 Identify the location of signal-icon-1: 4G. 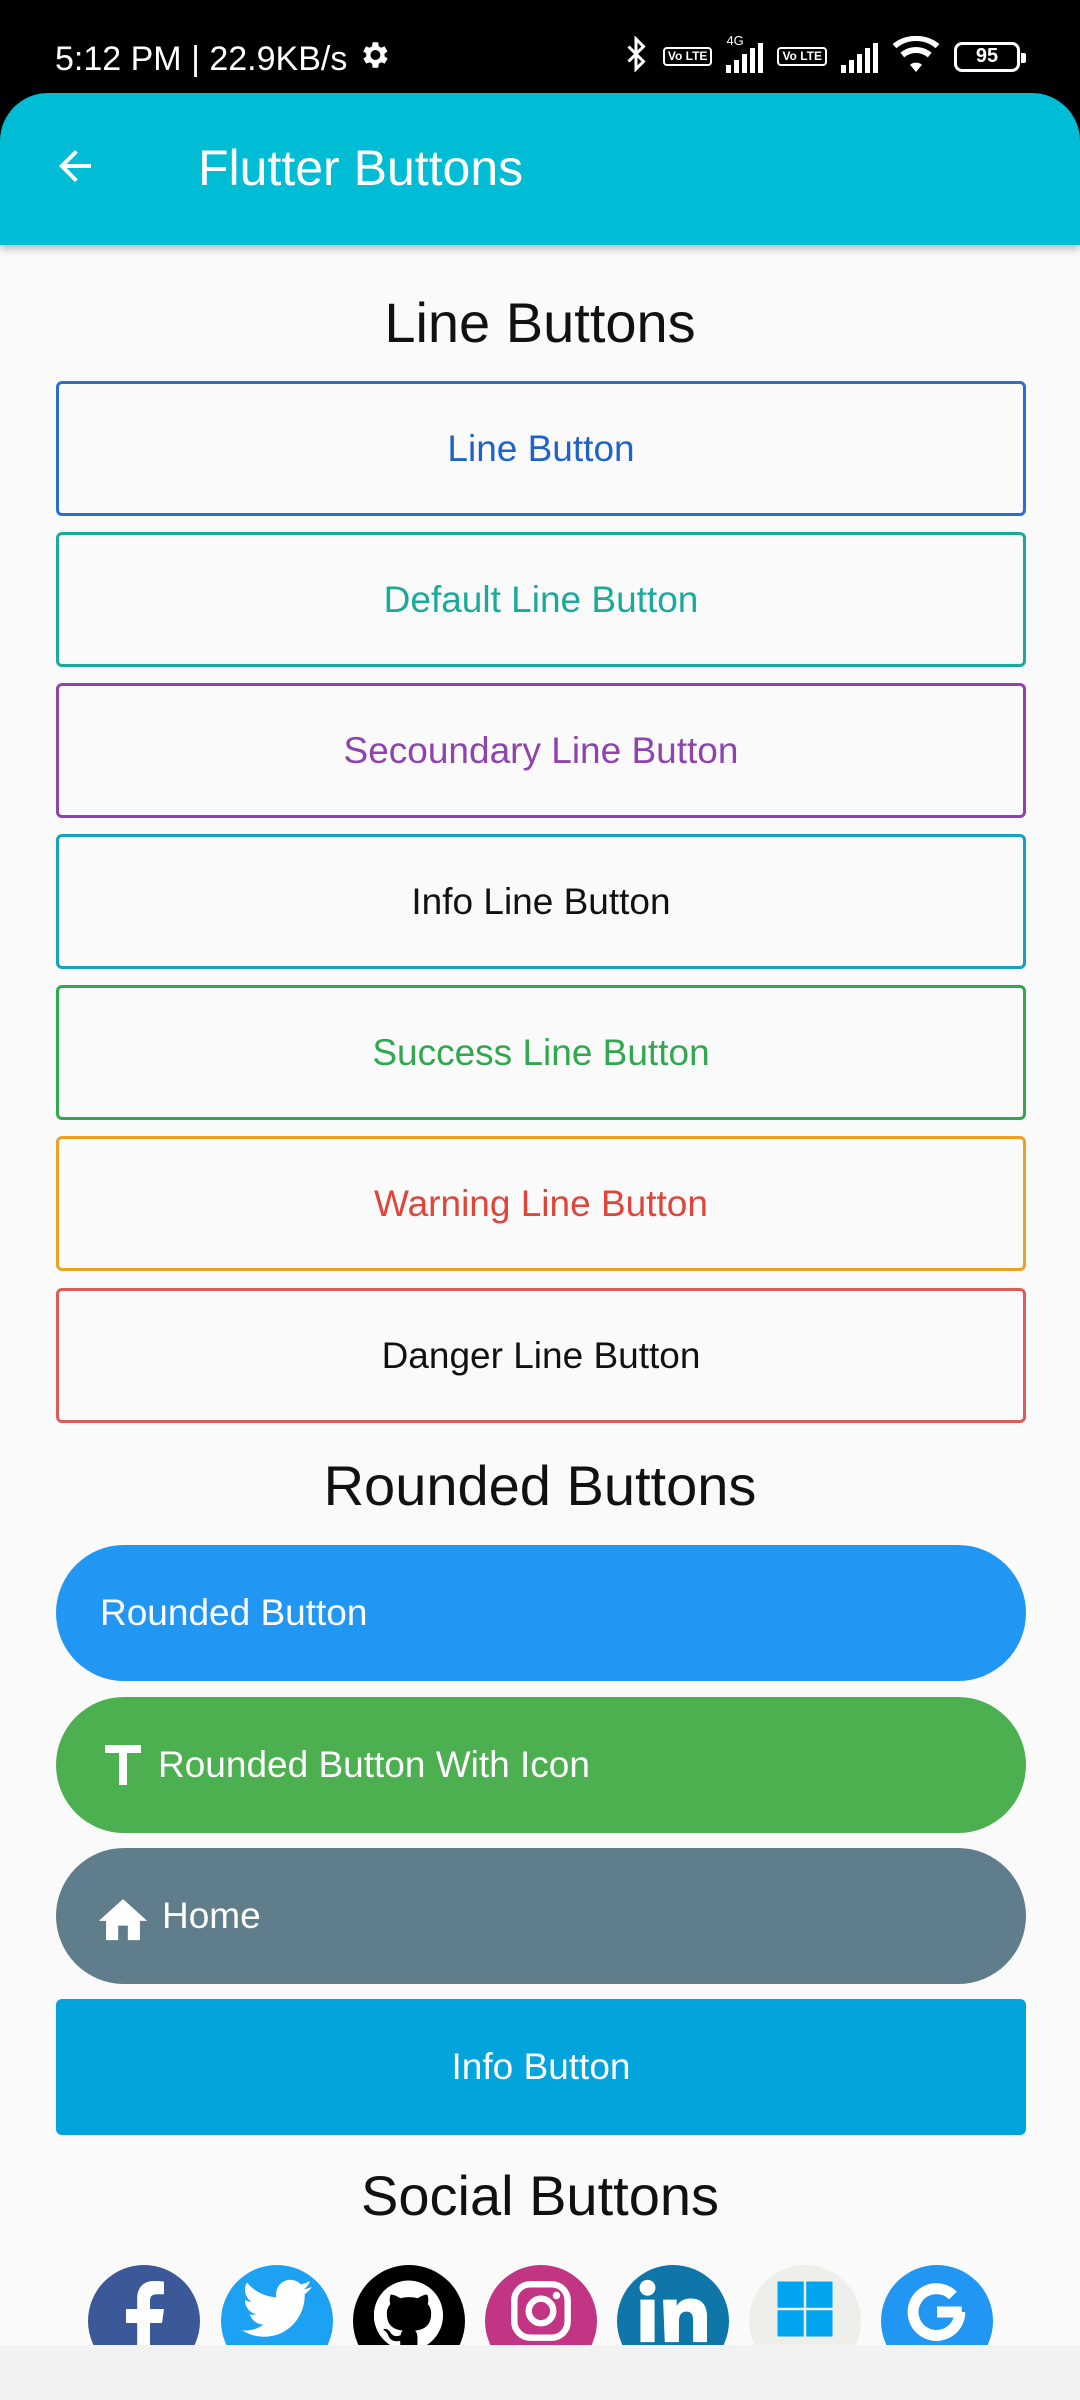
(745, 53).